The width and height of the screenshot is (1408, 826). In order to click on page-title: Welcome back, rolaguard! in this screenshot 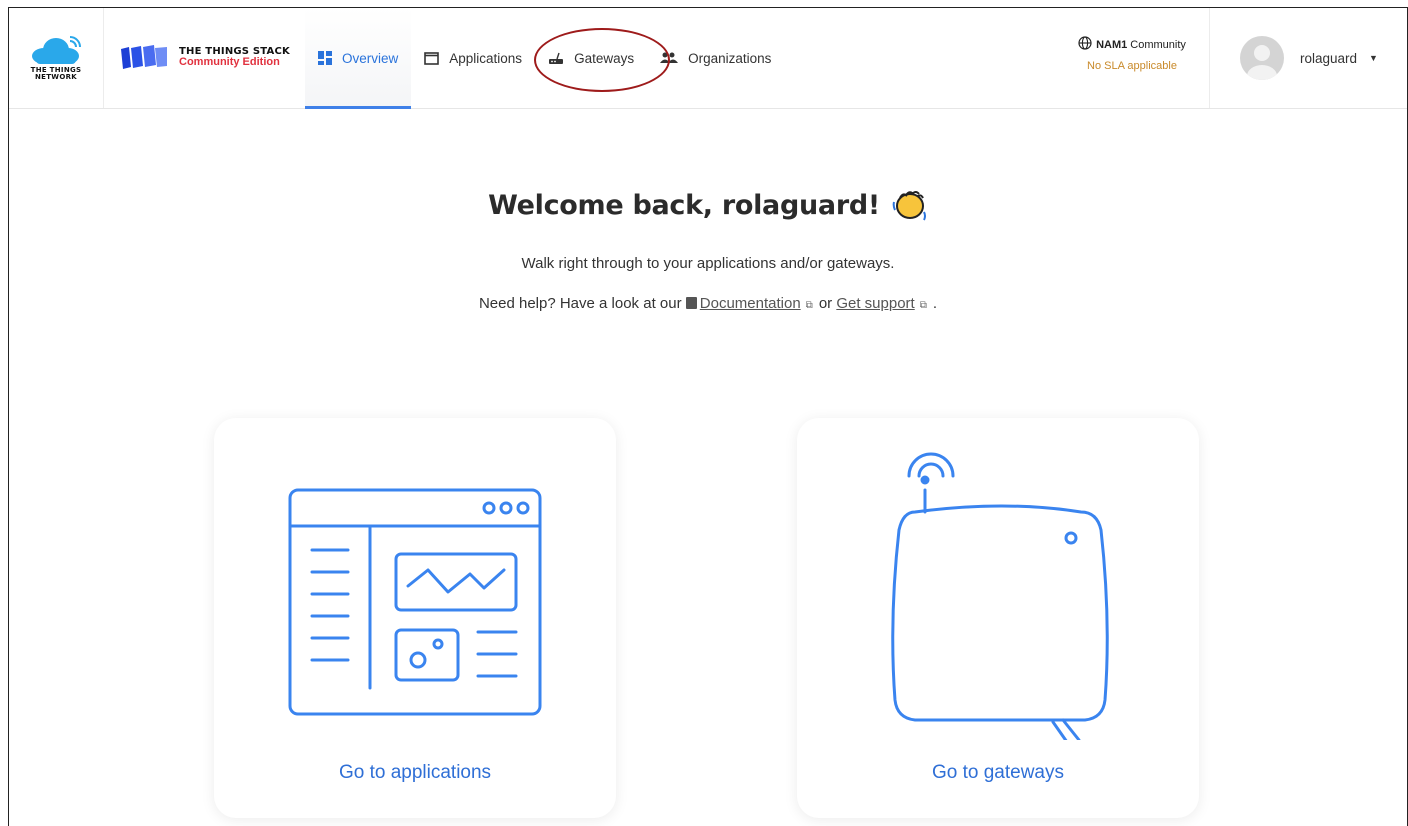, I will do `click(708, 205)`.